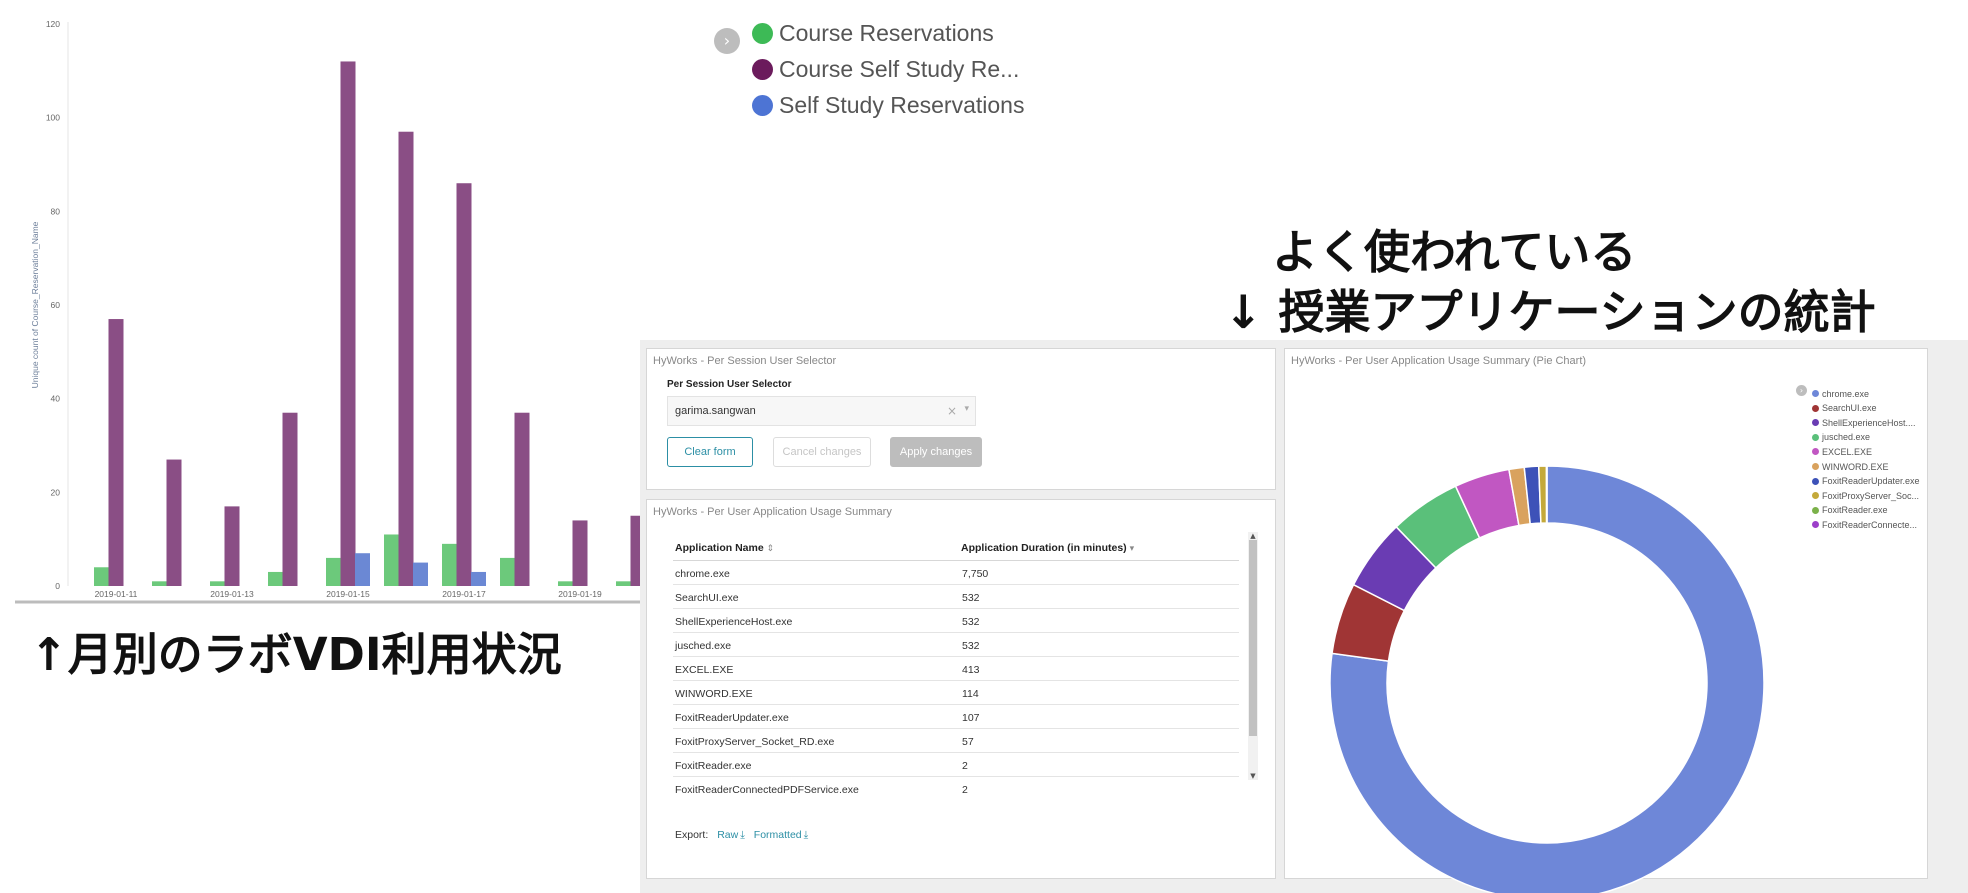 This screenshot has height=893, width=1968. I want to click on column-header-label: Application Duration (in minutes), so click(1044, 548).